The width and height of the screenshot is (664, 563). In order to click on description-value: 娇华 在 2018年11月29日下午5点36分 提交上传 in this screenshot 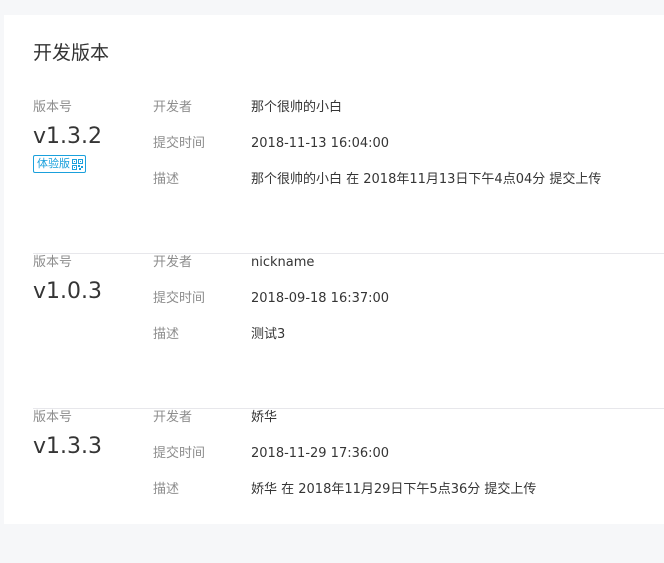, I will do `click(394, 489)`.